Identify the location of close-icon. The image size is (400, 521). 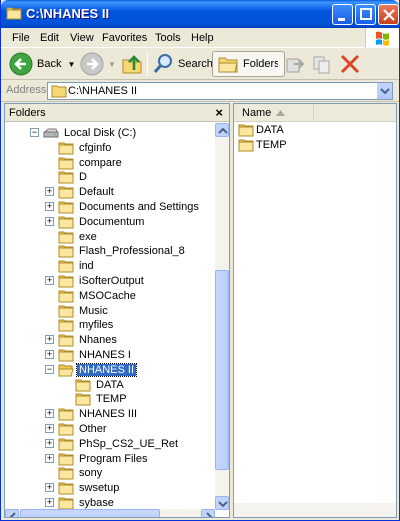
(389, 15).